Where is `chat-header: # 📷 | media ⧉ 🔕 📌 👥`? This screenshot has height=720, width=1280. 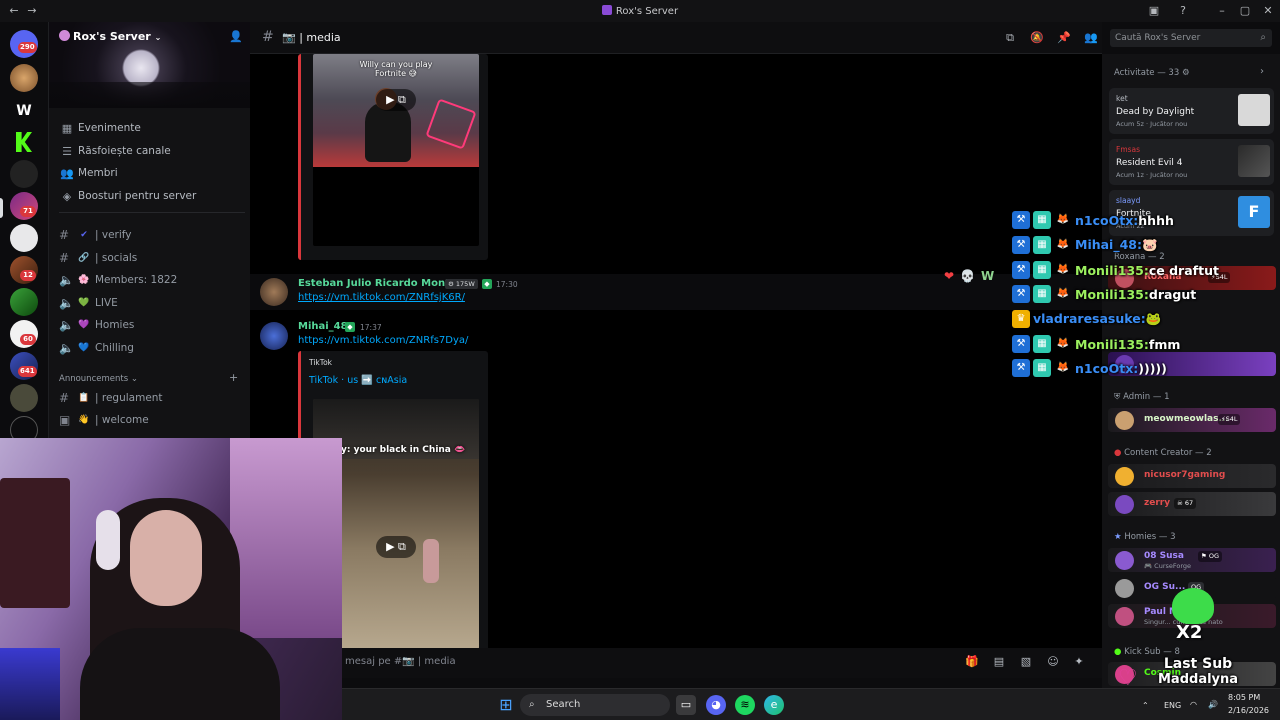 chat-header: # 📷 | media ⧉ 🔕 📌 👥 is located at coordinates (676, 38).